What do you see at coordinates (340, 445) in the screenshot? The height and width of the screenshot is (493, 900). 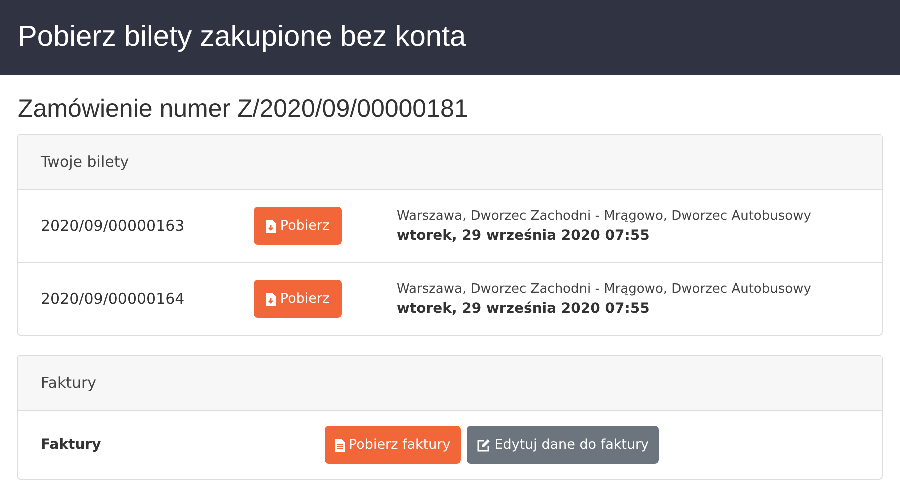 I see `document-icon` at bounding box center [340, 445].